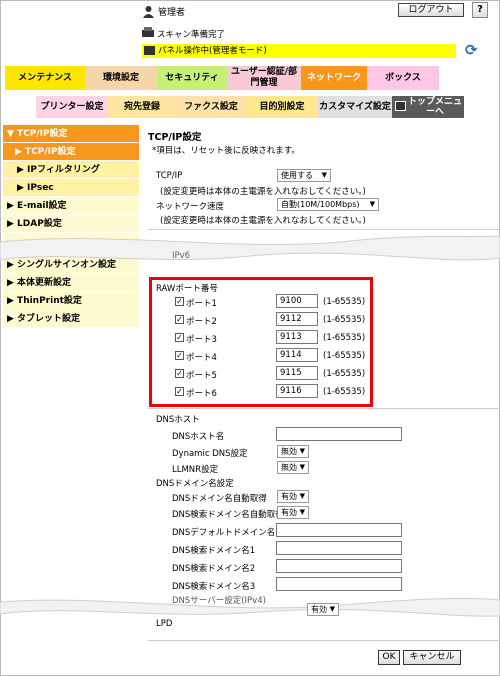 The width and height of the screenshot is (500, 676). Describe the element at coordinates (344, 374) in the screenshot. I see `port5-range: (1-65535)` at that location.